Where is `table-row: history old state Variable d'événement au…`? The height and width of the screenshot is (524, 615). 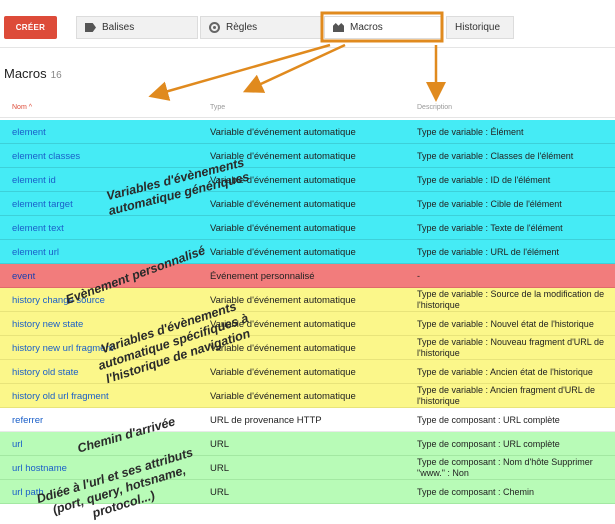 table-row: history old state Variable d'événement au… is located at coordinates (307, 372).